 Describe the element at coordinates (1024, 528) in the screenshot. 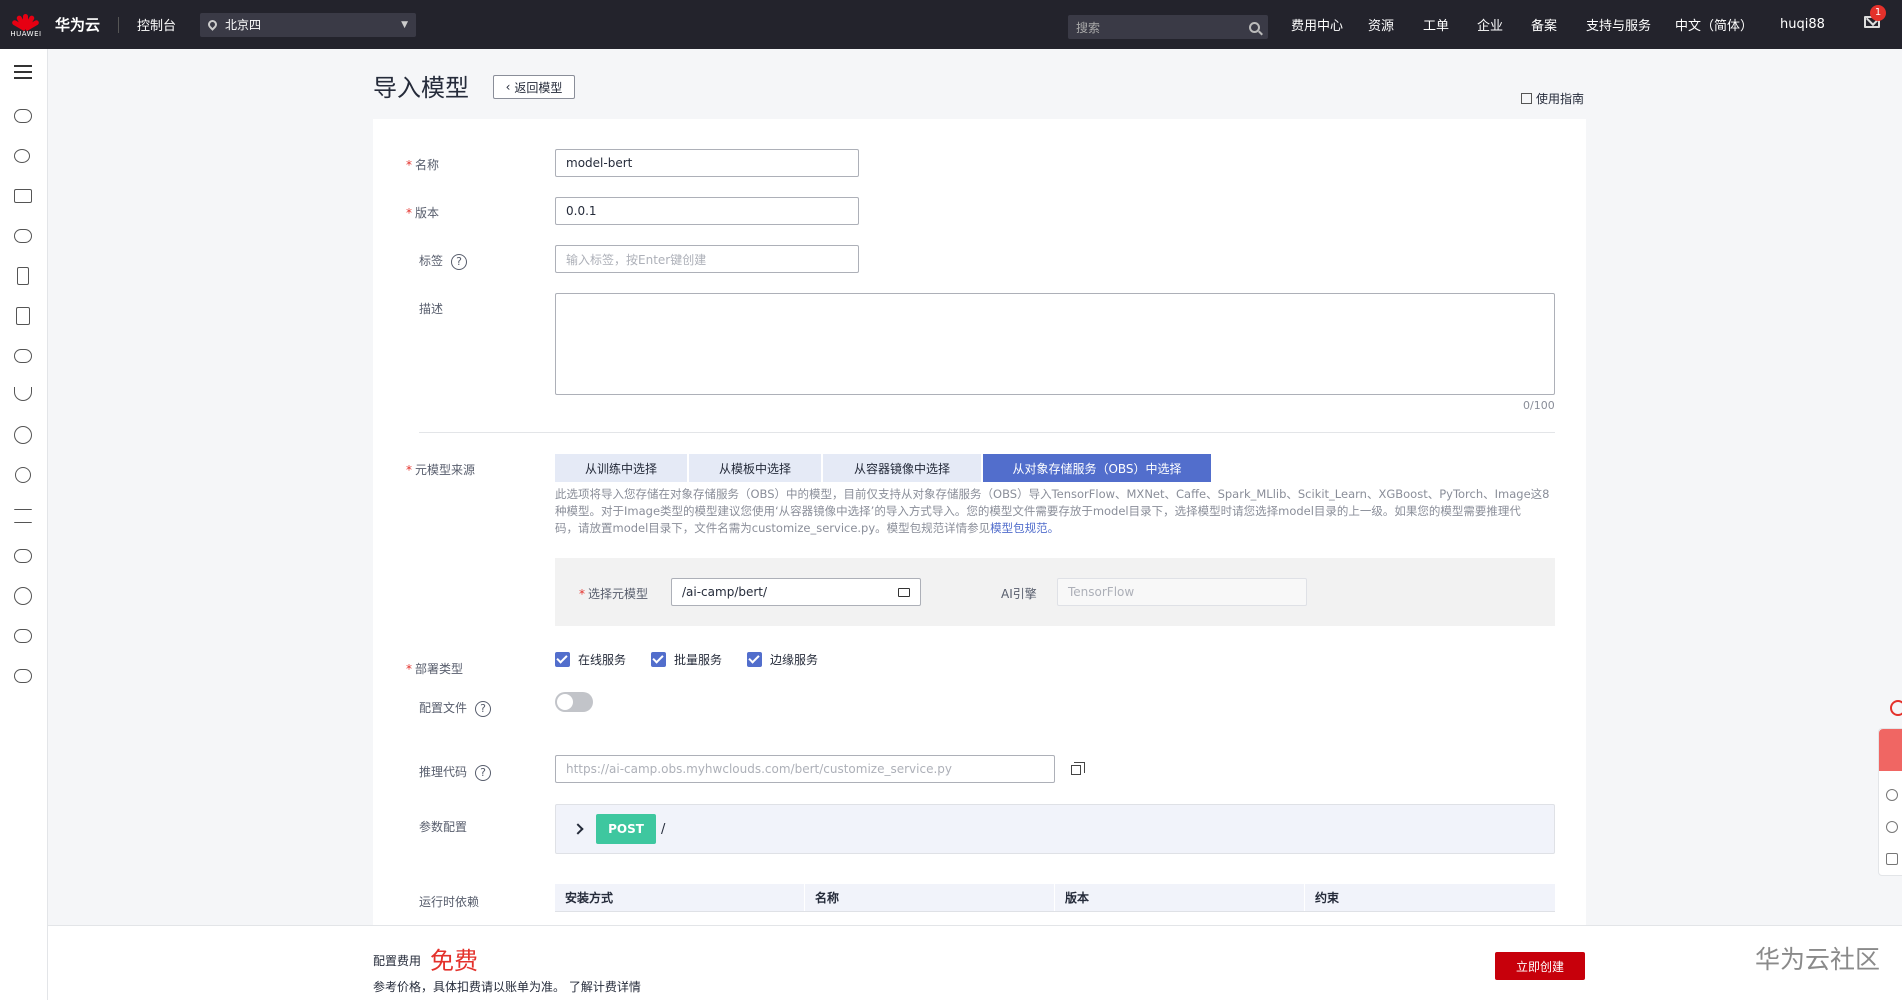

I see `model-package-spec-link: 模型包规范。` at that location.